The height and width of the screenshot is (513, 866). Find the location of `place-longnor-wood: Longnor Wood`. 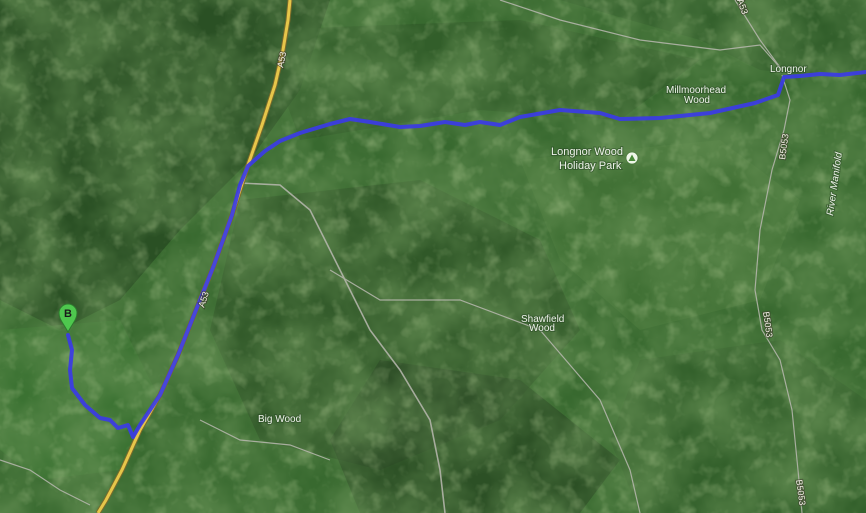

place-longnor-wood: Longnor Wood is located at coordinates (587, 152).